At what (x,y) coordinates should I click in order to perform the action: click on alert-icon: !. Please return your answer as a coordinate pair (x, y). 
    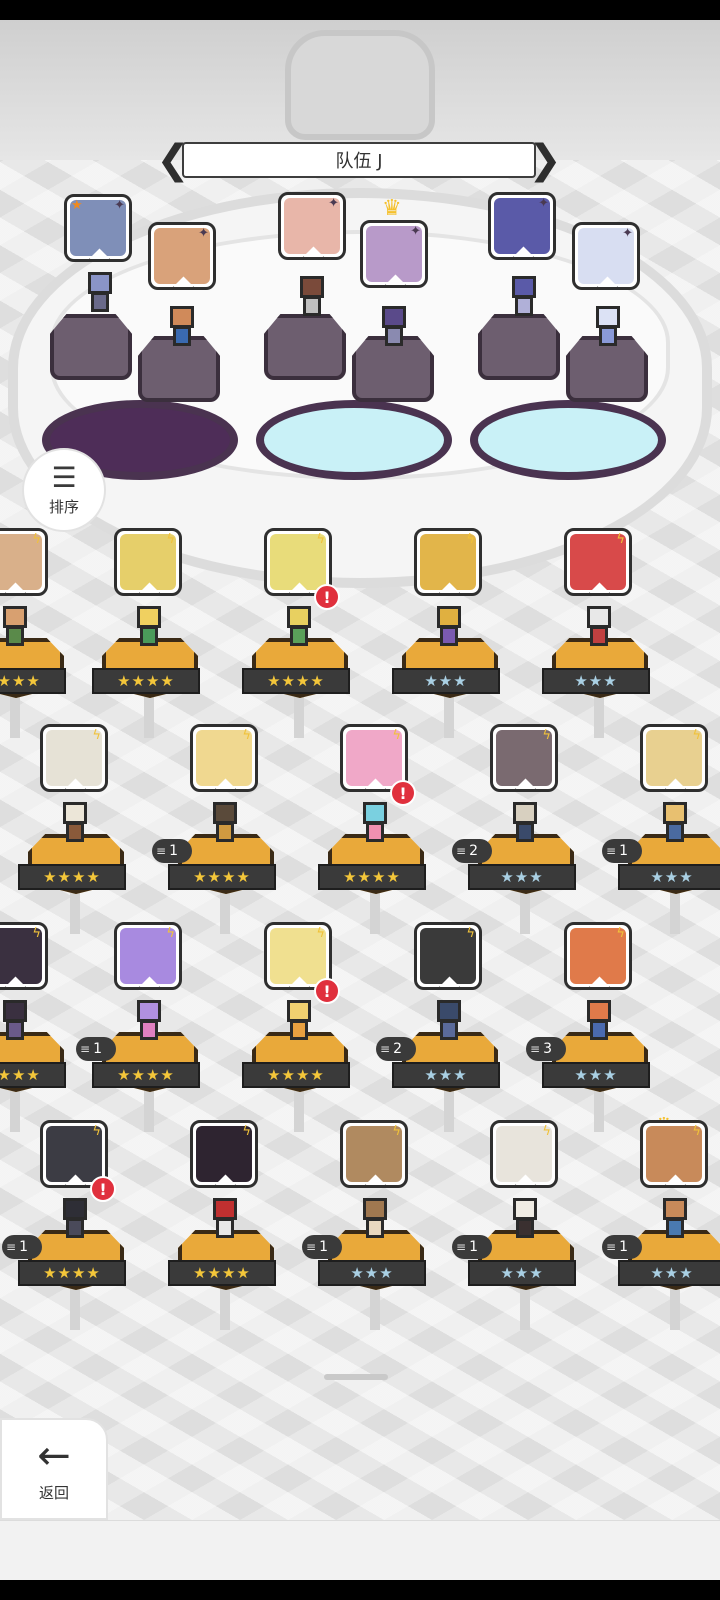
    Looking at the image, I should click on (103, 1189).